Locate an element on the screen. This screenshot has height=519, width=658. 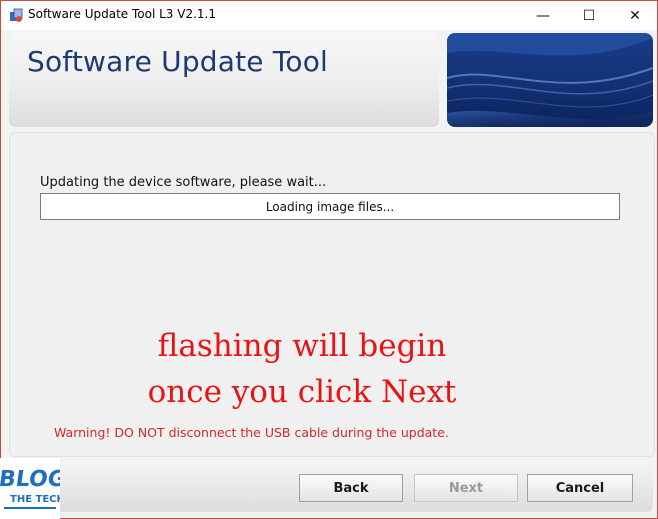
title-bar: Software Update Tool L3 V2.1.1 — ☐ ✕ is located at coordinates (329, 15).